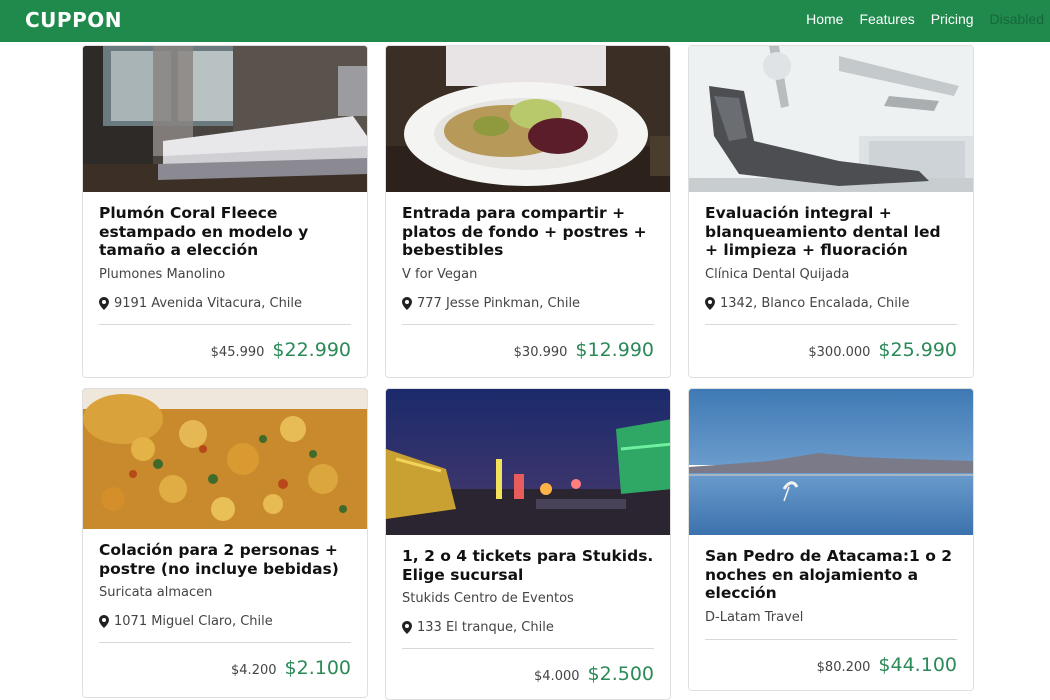 This screenshot has width=1050, height=700. Describe the element at coordinates (917, 664) in the screenshot. I see `new-price: $44.100` at that location.